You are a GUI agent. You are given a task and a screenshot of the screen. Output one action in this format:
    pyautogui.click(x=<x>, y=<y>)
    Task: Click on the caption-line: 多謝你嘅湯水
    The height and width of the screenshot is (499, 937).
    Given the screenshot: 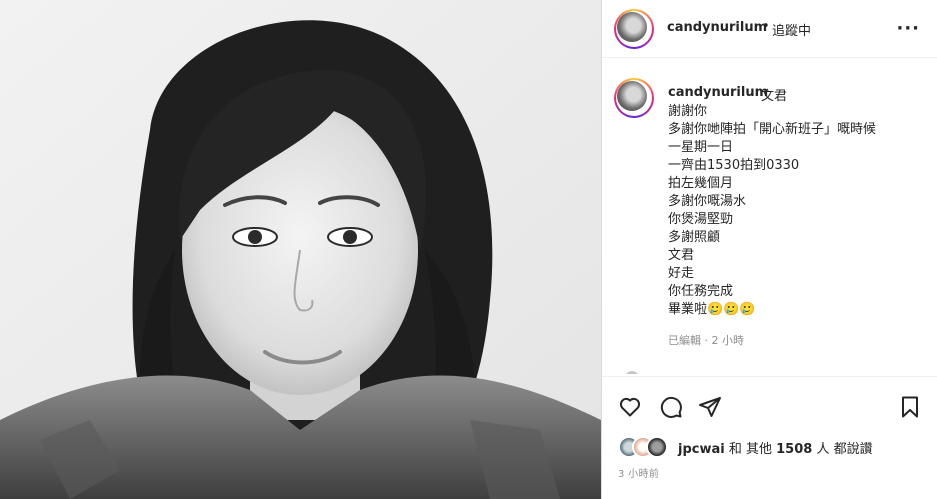 What is the action you would take?
    pyautogui.click(x=707, y=201)
    